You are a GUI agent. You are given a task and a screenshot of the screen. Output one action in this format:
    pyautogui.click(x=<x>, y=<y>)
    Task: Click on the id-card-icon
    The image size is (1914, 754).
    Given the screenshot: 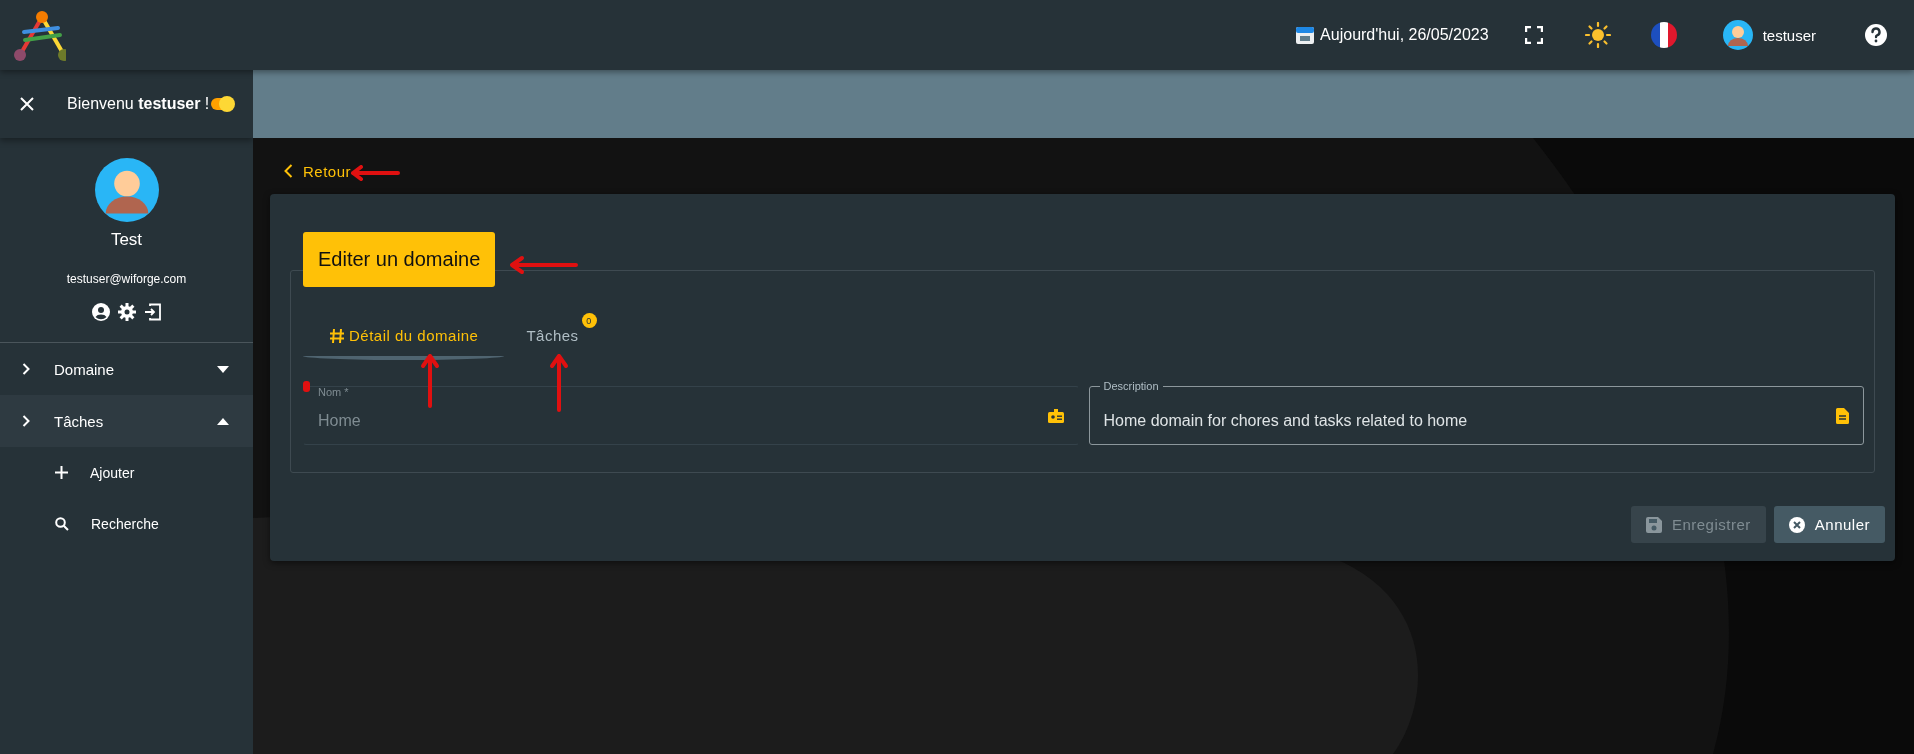 What is the action you would take?
    pyautogui.click(x=1055, y=415)
    